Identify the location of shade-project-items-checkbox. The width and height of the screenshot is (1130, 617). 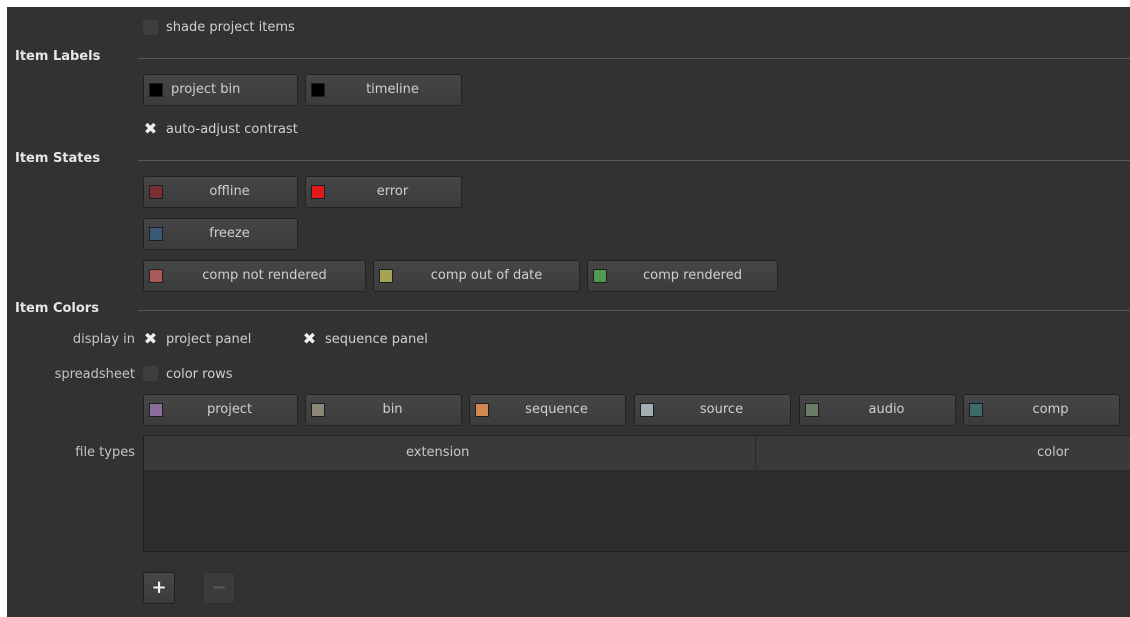
(150, 27).